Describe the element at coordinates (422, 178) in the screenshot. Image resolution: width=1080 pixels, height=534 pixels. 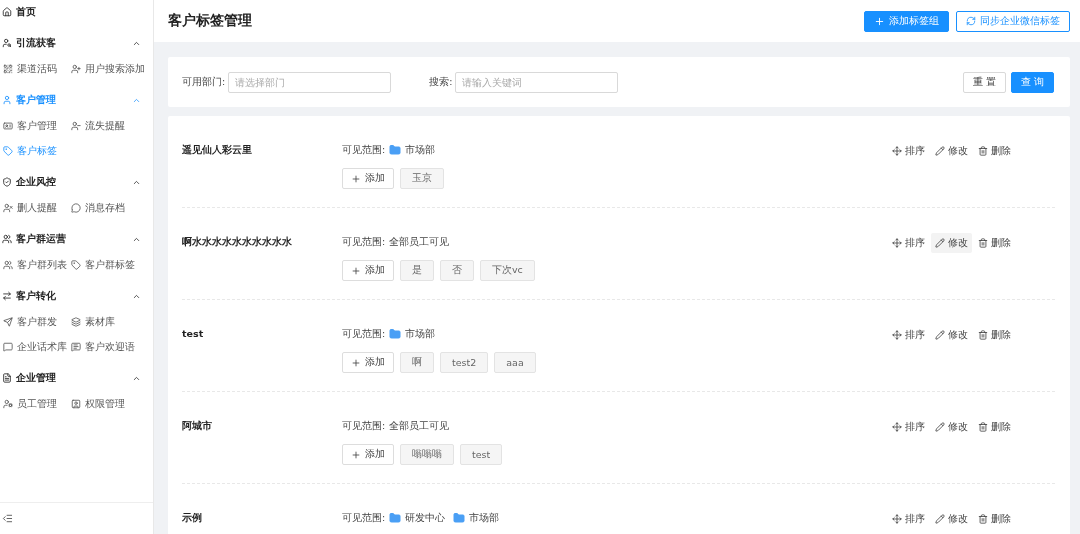
I see `tag: 玉京` at that location.